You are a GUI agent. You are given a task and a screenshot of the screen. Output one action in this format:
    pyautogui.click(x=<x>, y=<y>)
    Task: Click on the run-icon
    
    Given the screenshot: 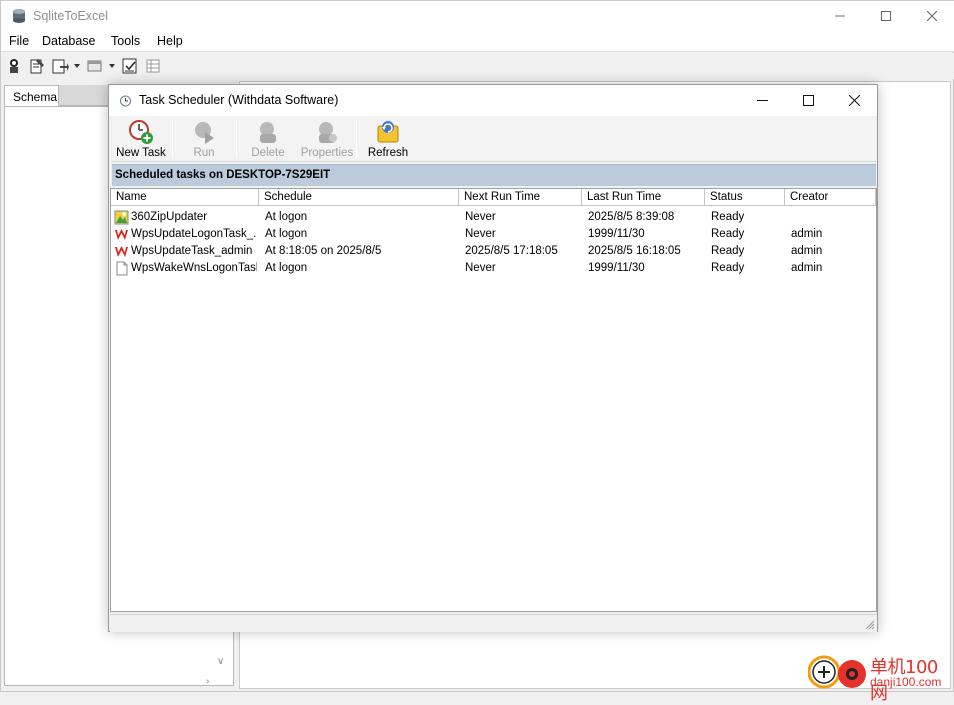 What is the action you would take?
    pyautogui.click(x=204, y=133)
    